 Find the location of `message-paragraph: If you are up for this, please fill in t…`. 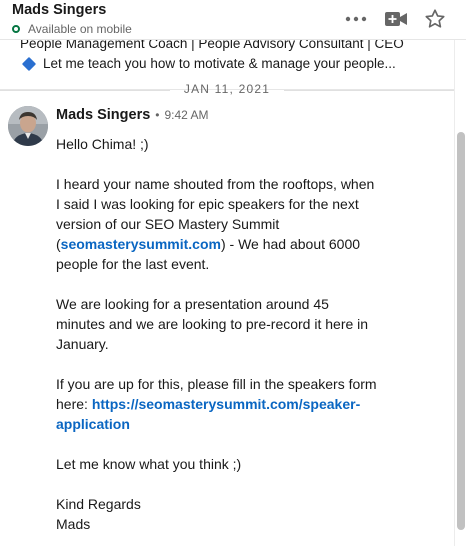

message-paragraph: If you are up for this, please fill in t… is located at coordinates (252, 404).